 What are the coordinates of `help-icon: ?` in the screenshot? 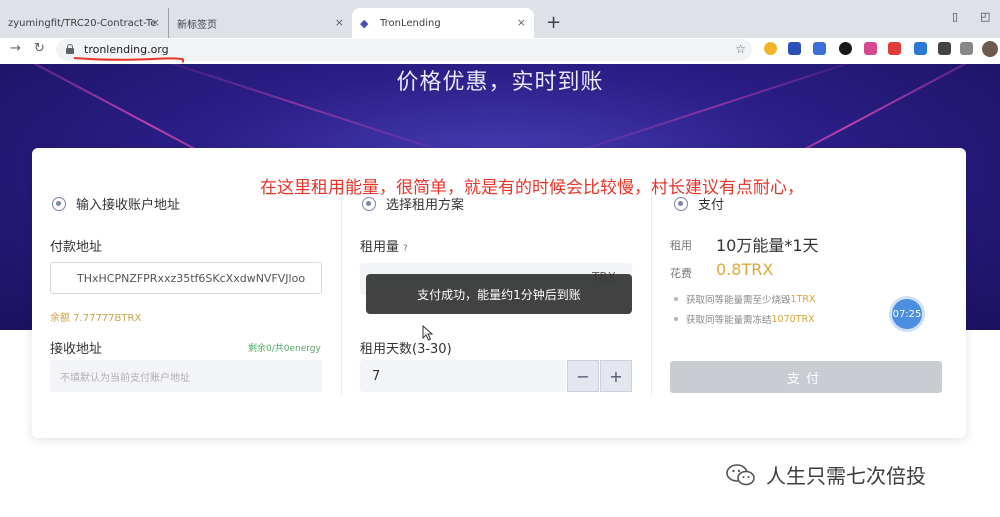 It's located at (405, 249).